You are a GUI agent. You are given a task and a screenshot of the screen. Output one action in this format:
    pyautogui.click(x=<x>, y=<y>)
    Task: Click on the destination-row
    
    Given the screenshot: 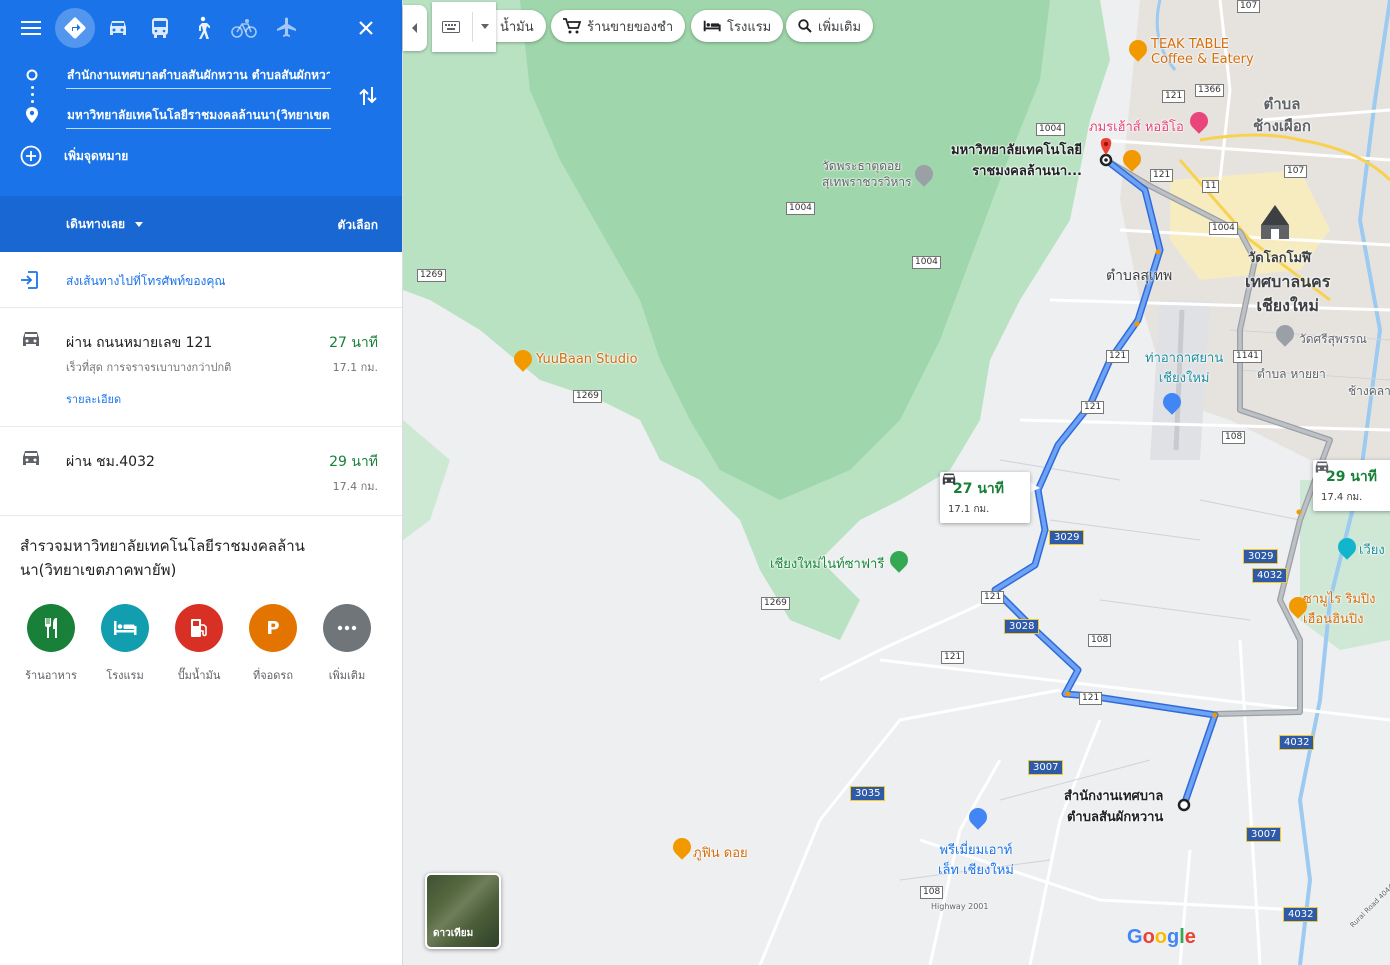 What is the action you would take?
    pyautogui.click(x=201, y=115)
    